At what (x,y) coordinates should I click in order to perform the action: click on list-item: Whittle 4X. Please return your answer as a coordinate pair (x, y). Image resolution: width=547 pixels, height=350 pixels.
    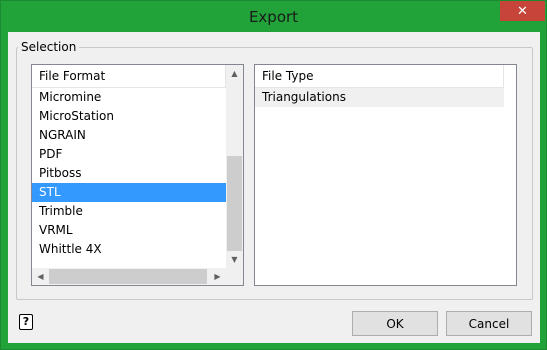
    Looking at the image, I should click on (129, 249).